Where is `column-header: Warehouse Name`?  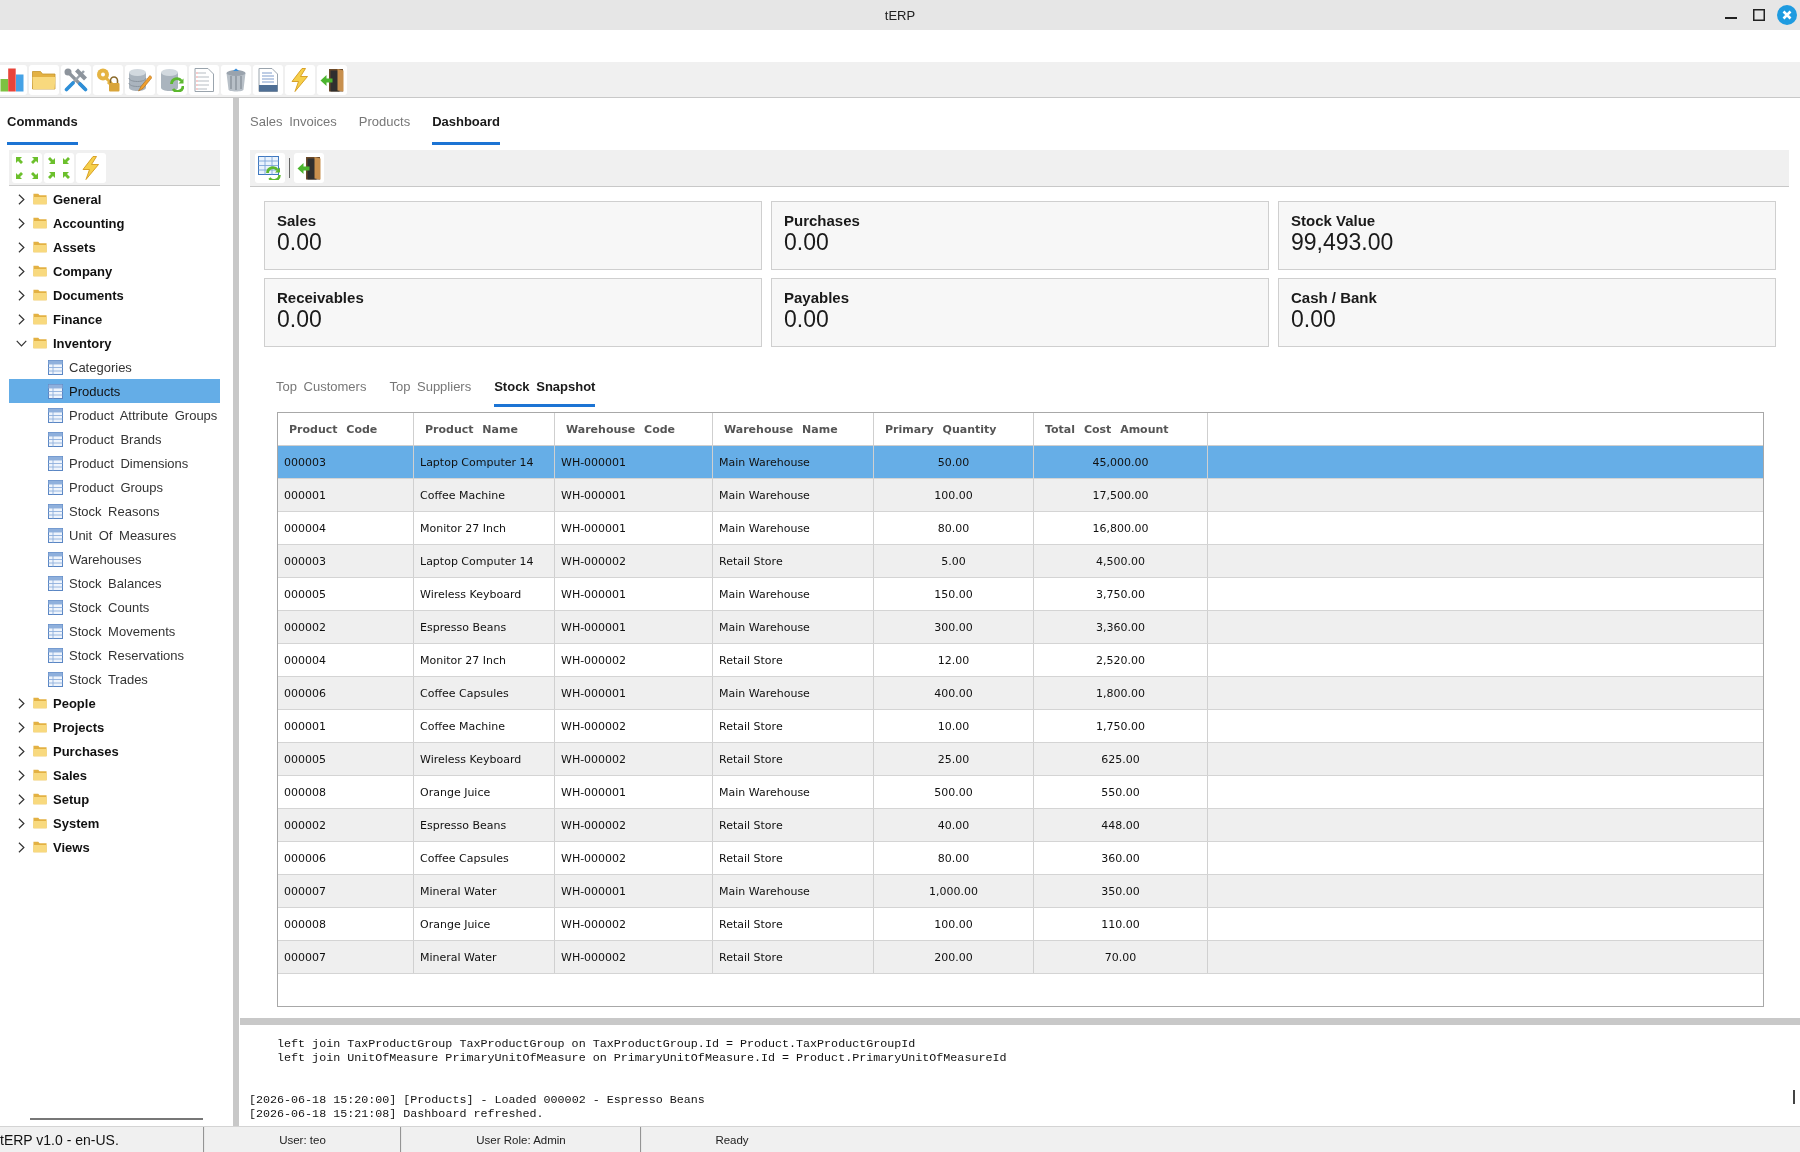 column-header: Warehouse Name is located at coordinates (793, 429).